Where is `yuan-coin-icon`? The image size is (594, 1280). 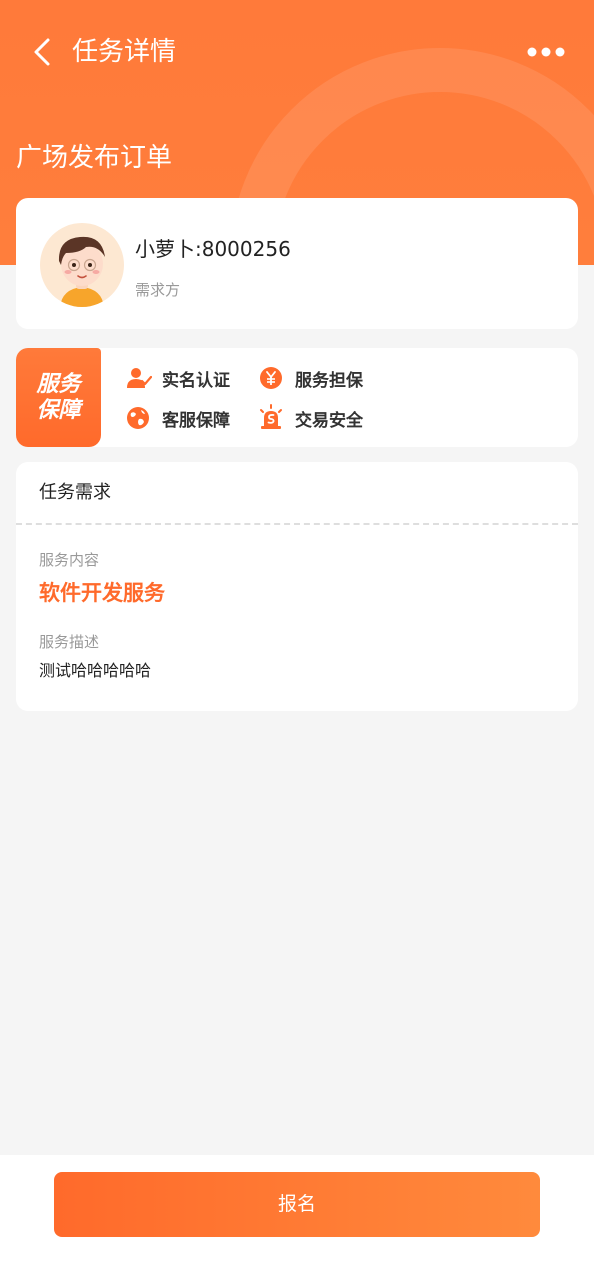 yuan-coin-icon is located at coordinates (271, 378).